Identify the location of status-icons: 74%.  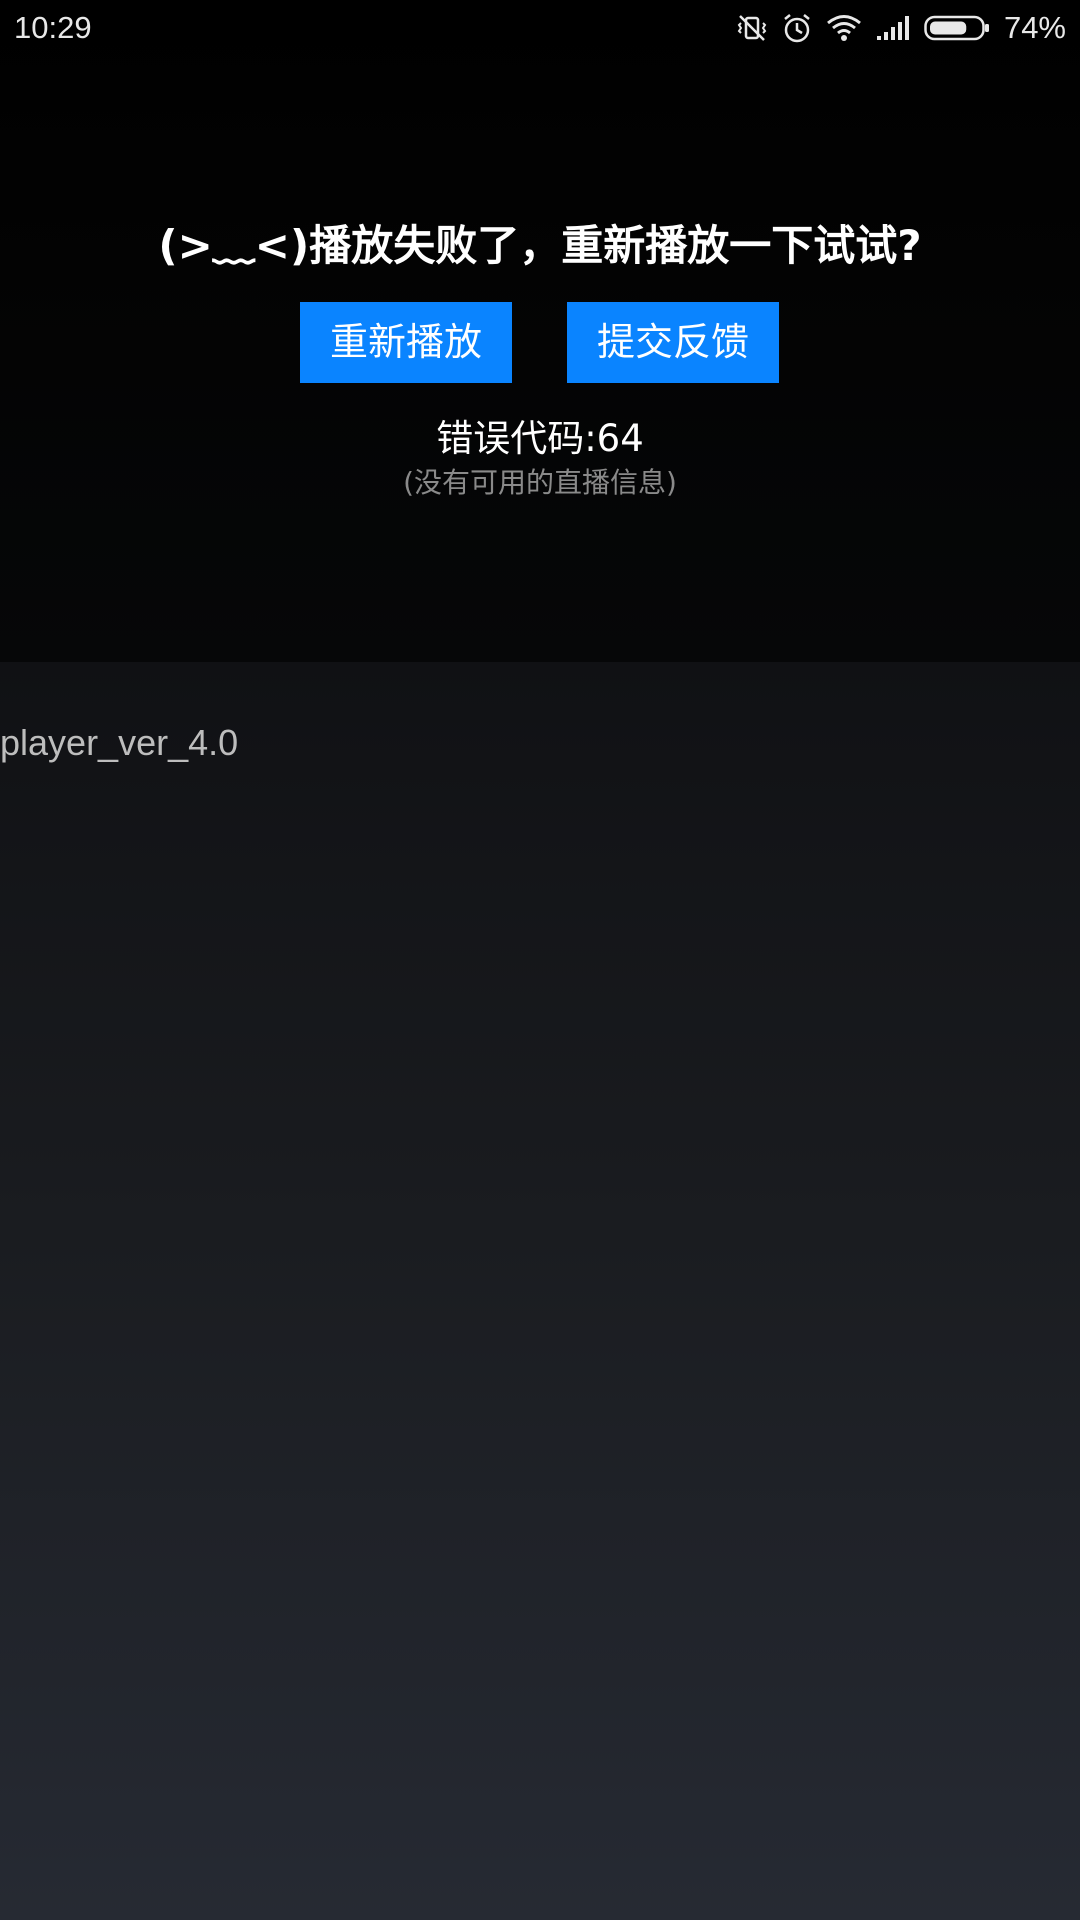
(901, 28).